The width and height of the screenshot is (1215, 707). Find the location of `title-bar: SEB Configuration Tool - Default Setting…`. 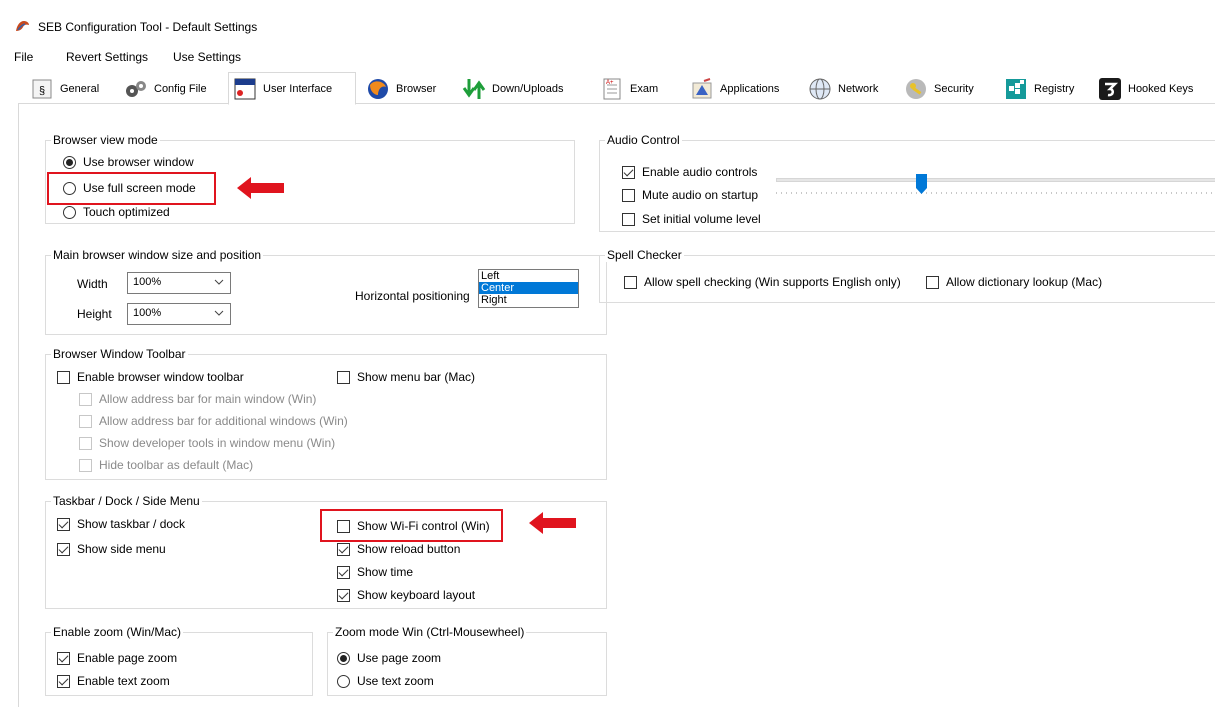

title-bar: SEB Configuration Tool - Default Setting… is located at coordinates (607, 22).